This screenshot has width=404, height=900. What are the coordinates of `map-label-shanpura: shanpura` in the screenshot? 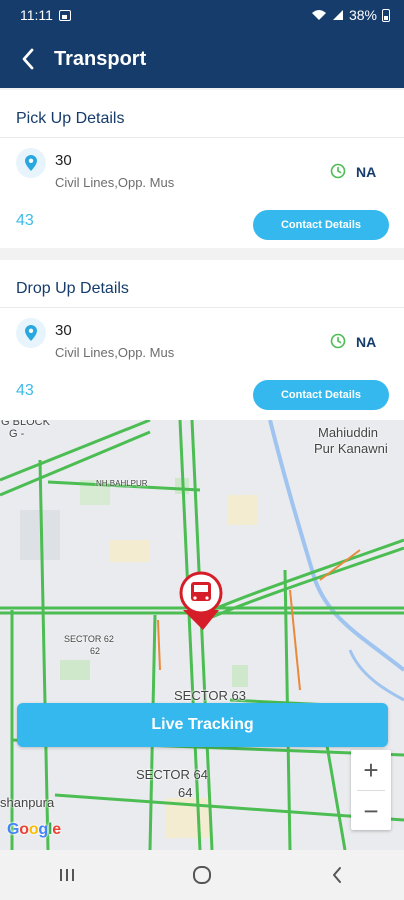 It's located at (27, 802).